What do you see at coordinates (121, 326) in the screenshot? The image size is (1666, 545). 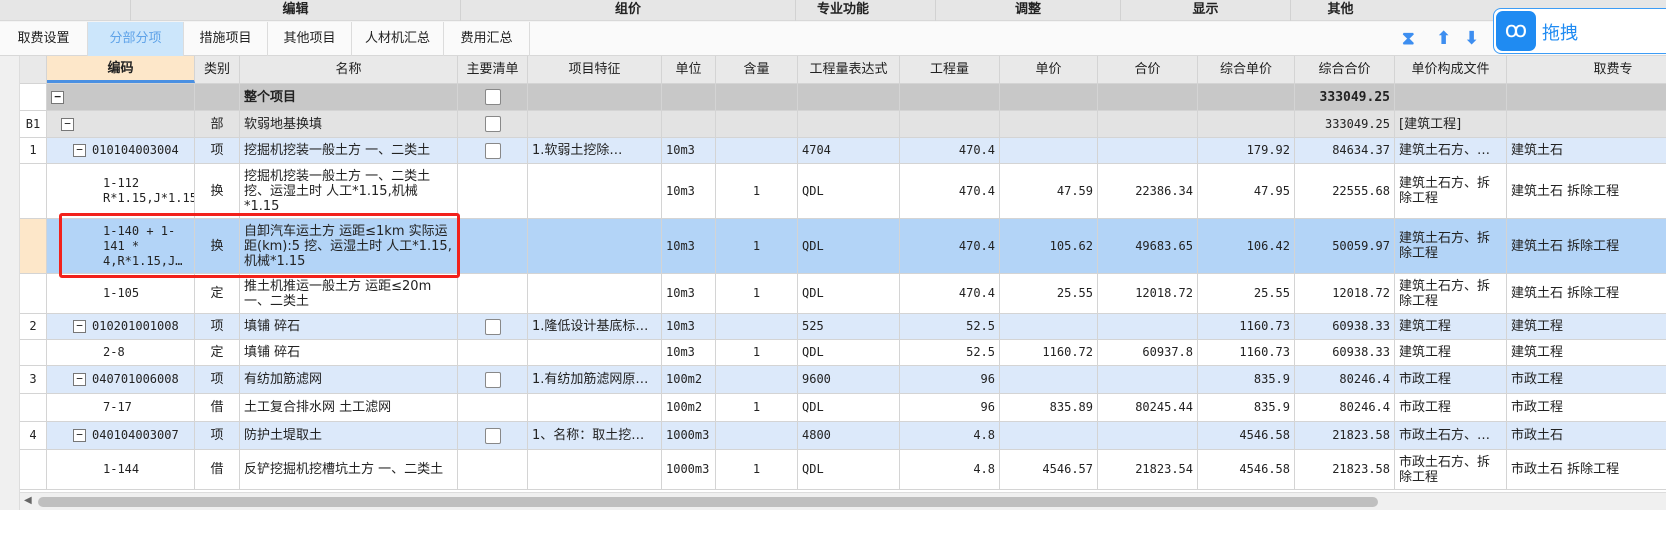 I see `cell-code: −010201001008` at bounding box center [121, 326].